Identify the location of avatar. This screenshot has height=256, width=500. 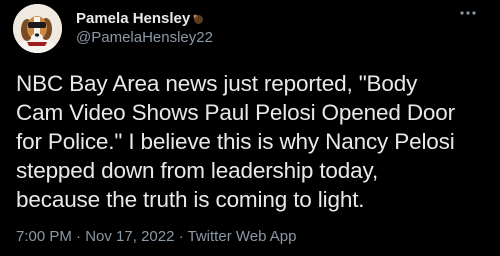
(37, 28).